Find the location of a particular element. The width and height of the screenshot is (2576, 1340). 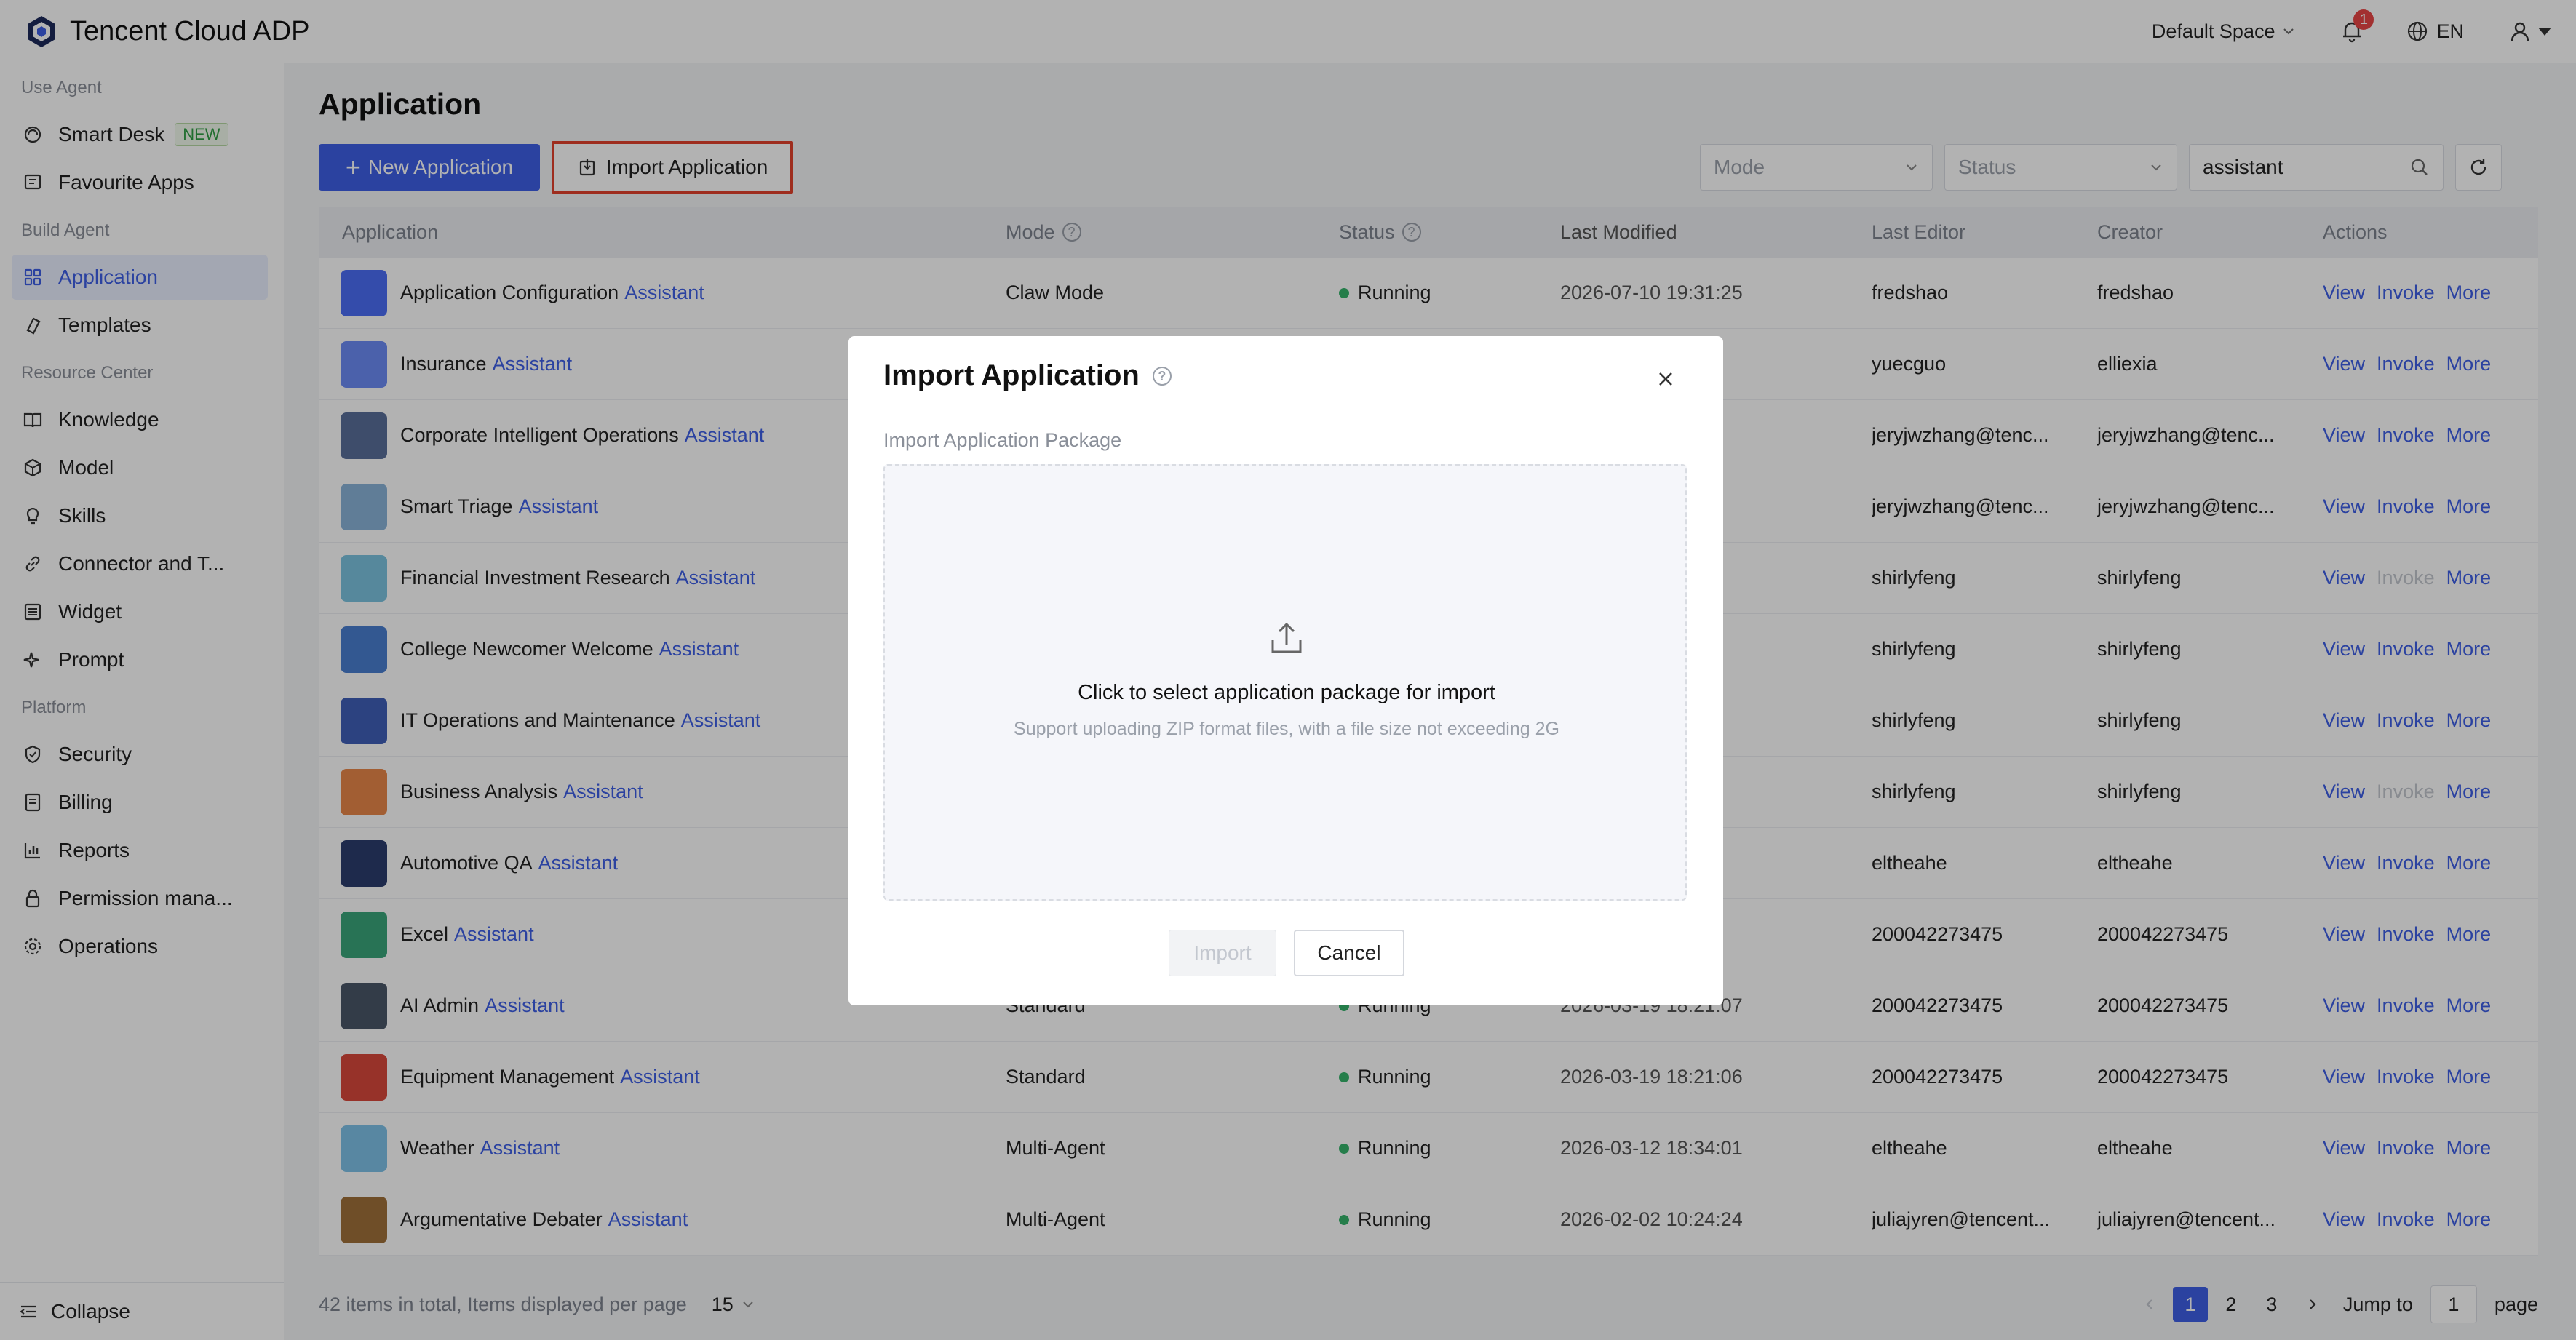

dialog-title-text: Import Application is located at coordinates (1011, 375).